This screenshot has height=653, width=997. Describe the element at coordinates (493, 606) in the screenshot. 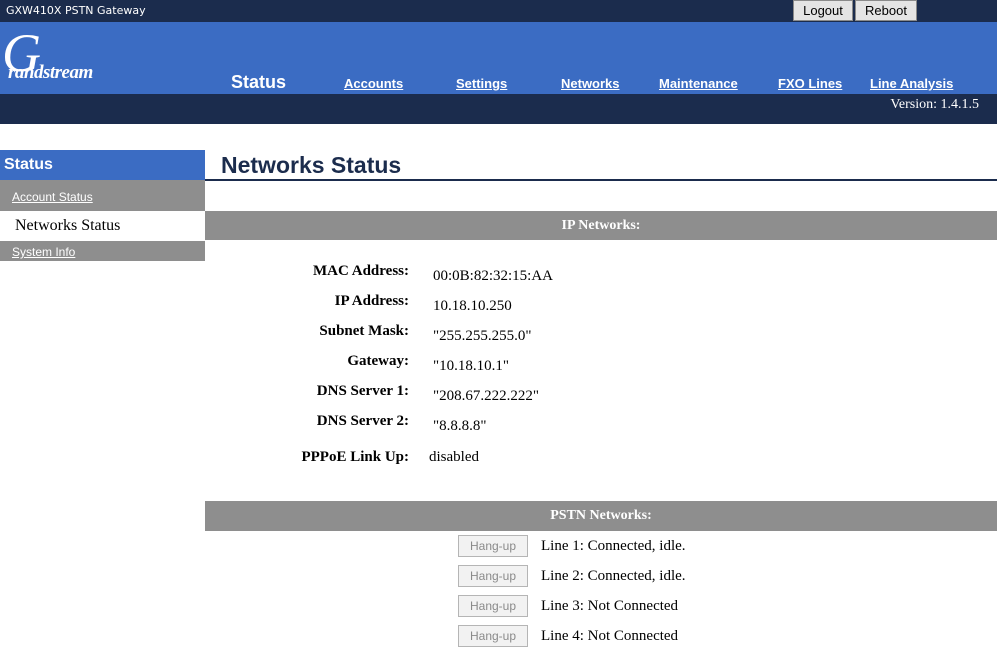

I see `hangup-button-line-3: Hang-up` at that location.